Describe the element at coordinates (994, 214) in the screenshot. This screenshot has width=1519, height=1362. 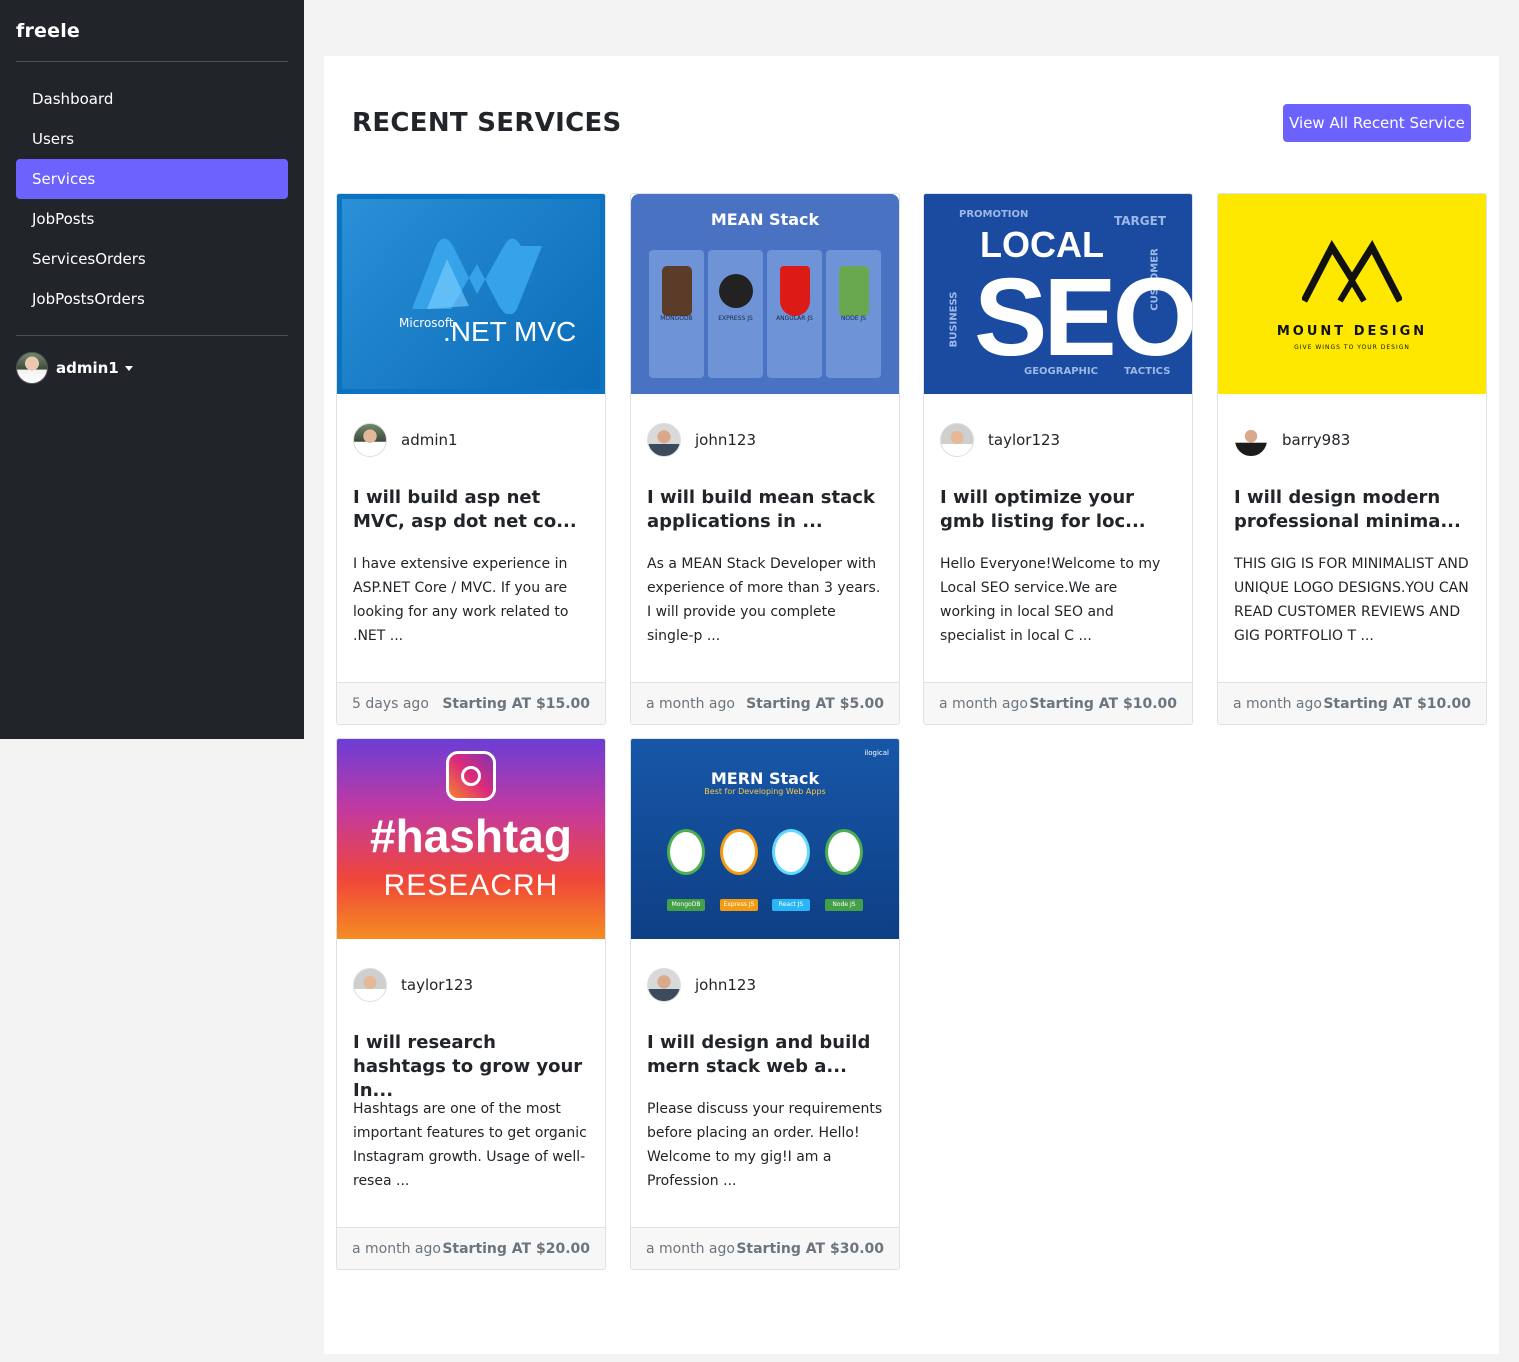
I see `thumb-word: PROMOTION` at that location.